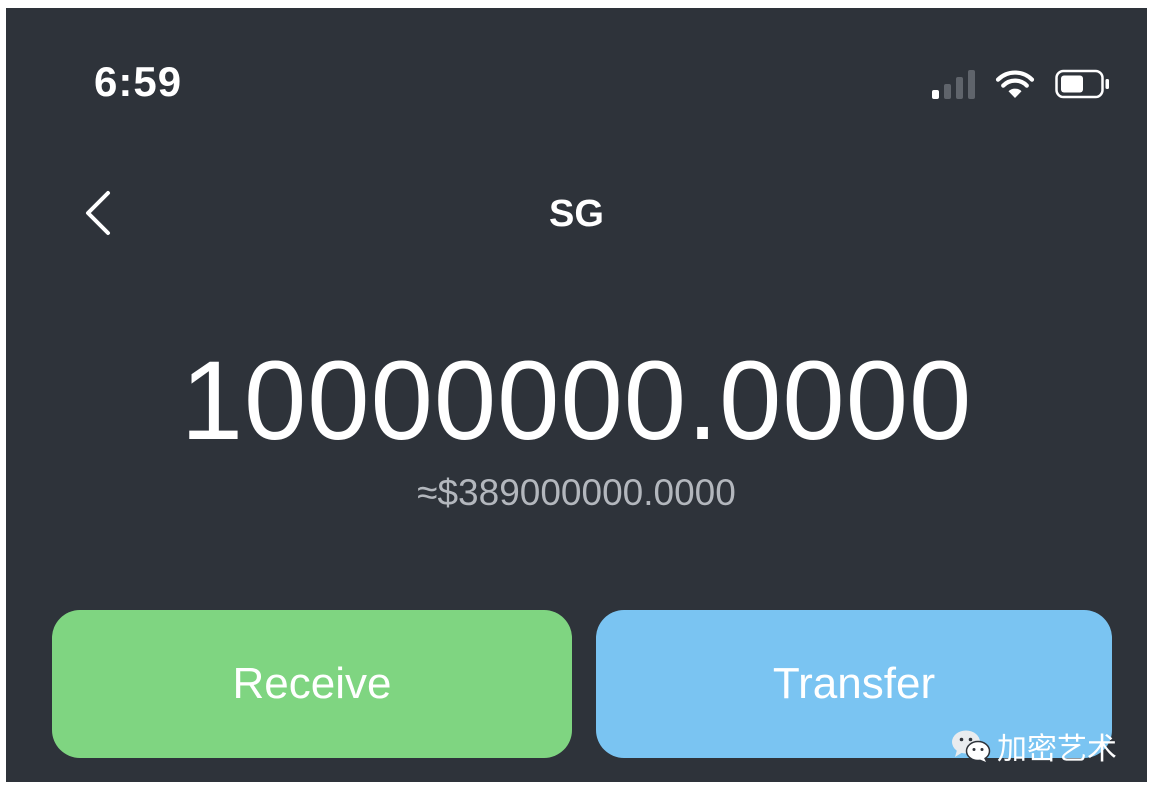 Image resolution: width=1153 pixels, height=785 pixels. What do you see at coordinates (576, 492) in the screenshot?
I see `fiat-value: ≈$389000000.0000` at bounding box center [576, 492].